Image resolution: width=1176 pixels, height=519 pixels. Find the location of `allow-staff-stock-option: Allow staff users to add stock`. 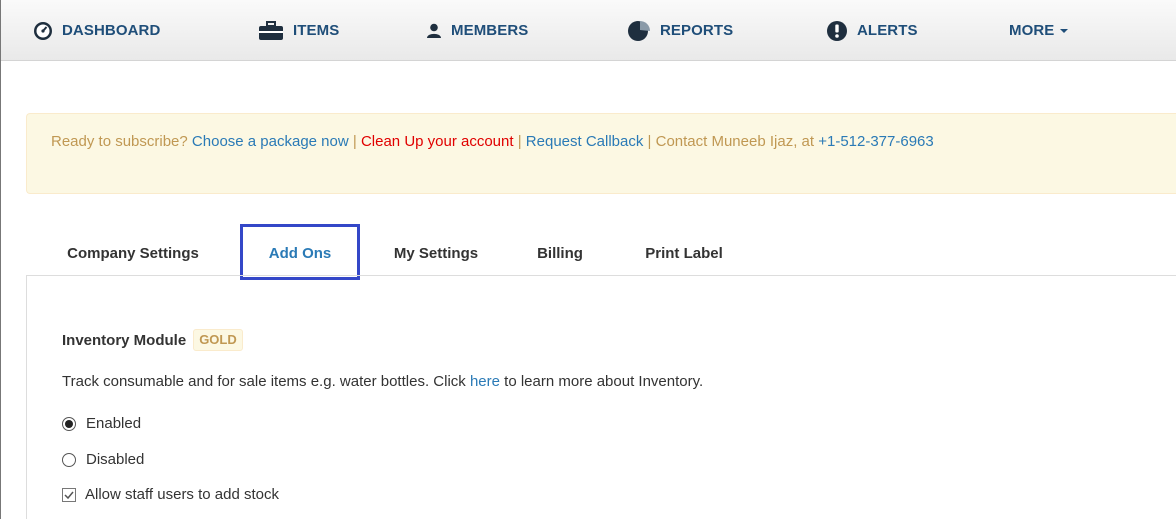

allow-staff-stock-option: Allow staff users to add stock is located at coordinates (170, 494).